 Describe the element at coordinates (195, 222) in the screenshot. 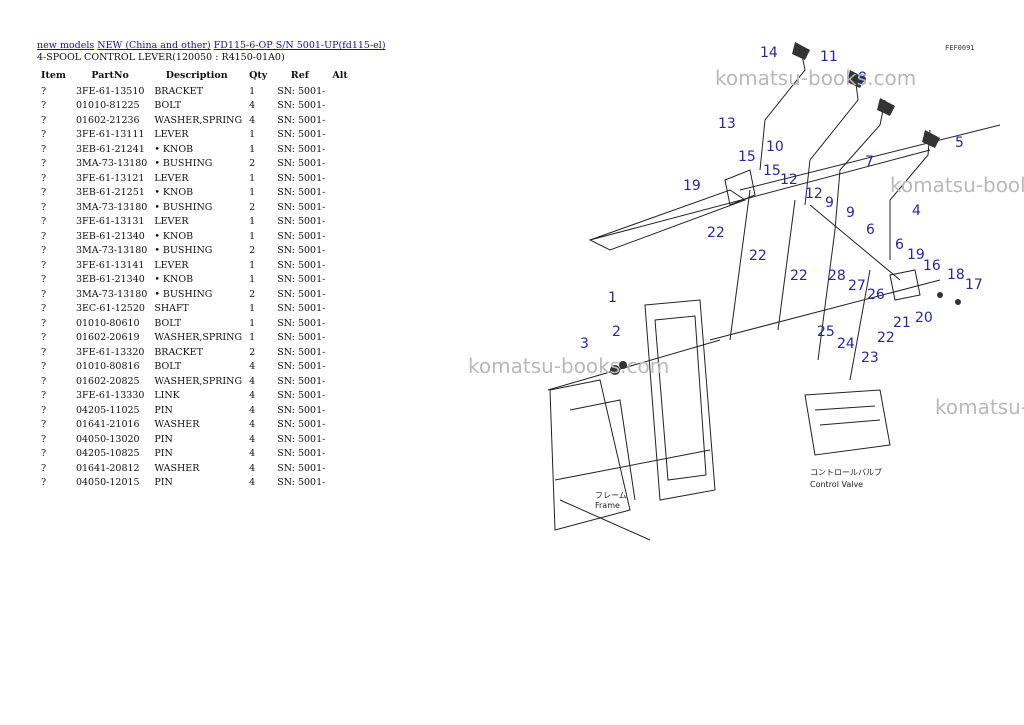

I see `table-row: ? 3FE-61-13131 LEVER 1 SN: 5001-` at that location.